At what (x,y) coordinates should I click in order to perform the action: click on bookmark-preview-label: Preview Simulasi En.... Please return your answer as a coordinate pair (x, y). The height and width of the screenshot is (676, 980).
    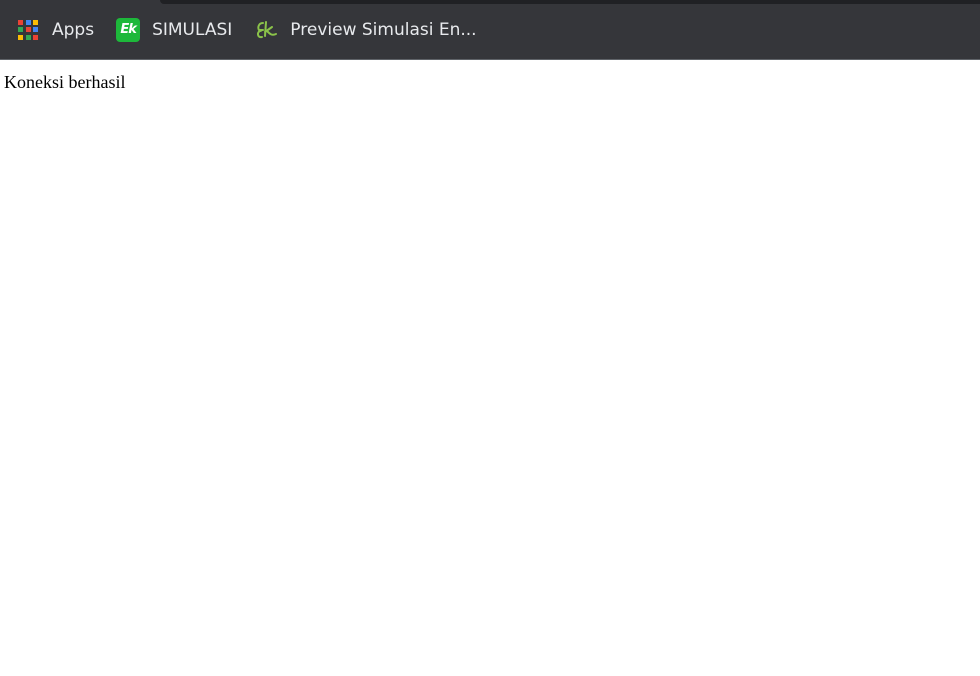
    Looking at the image, I should click on (383, 29).